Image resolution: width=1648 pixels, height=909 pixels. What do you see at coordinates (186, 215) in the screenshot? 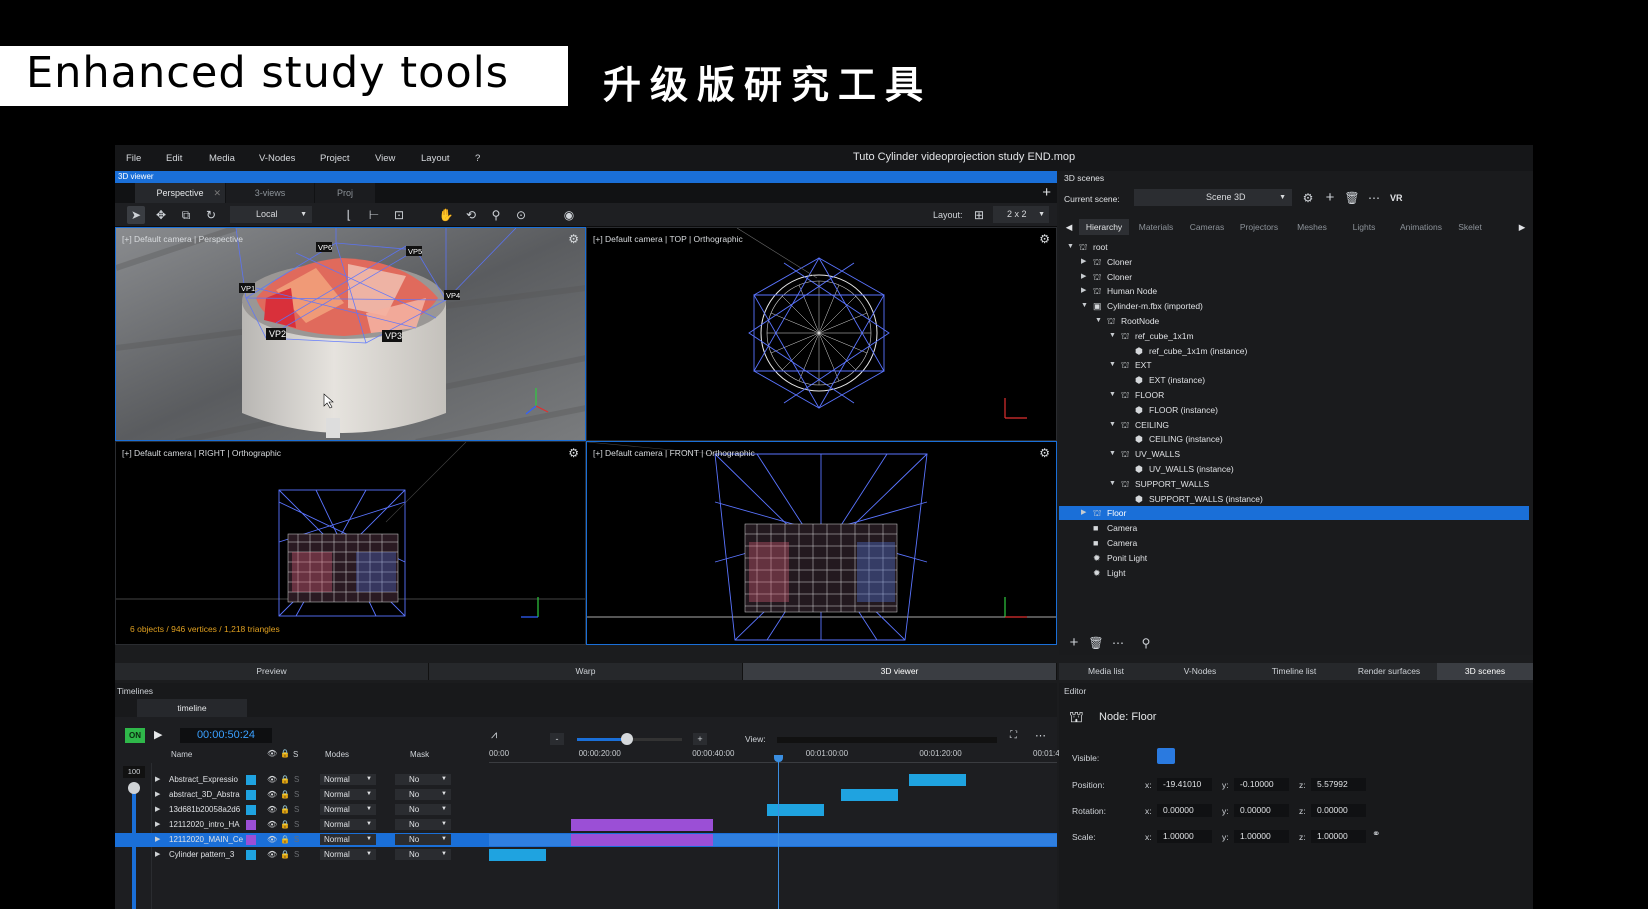
I see `scale-tool-icon: ⧉` at bounding box center [186, 215].